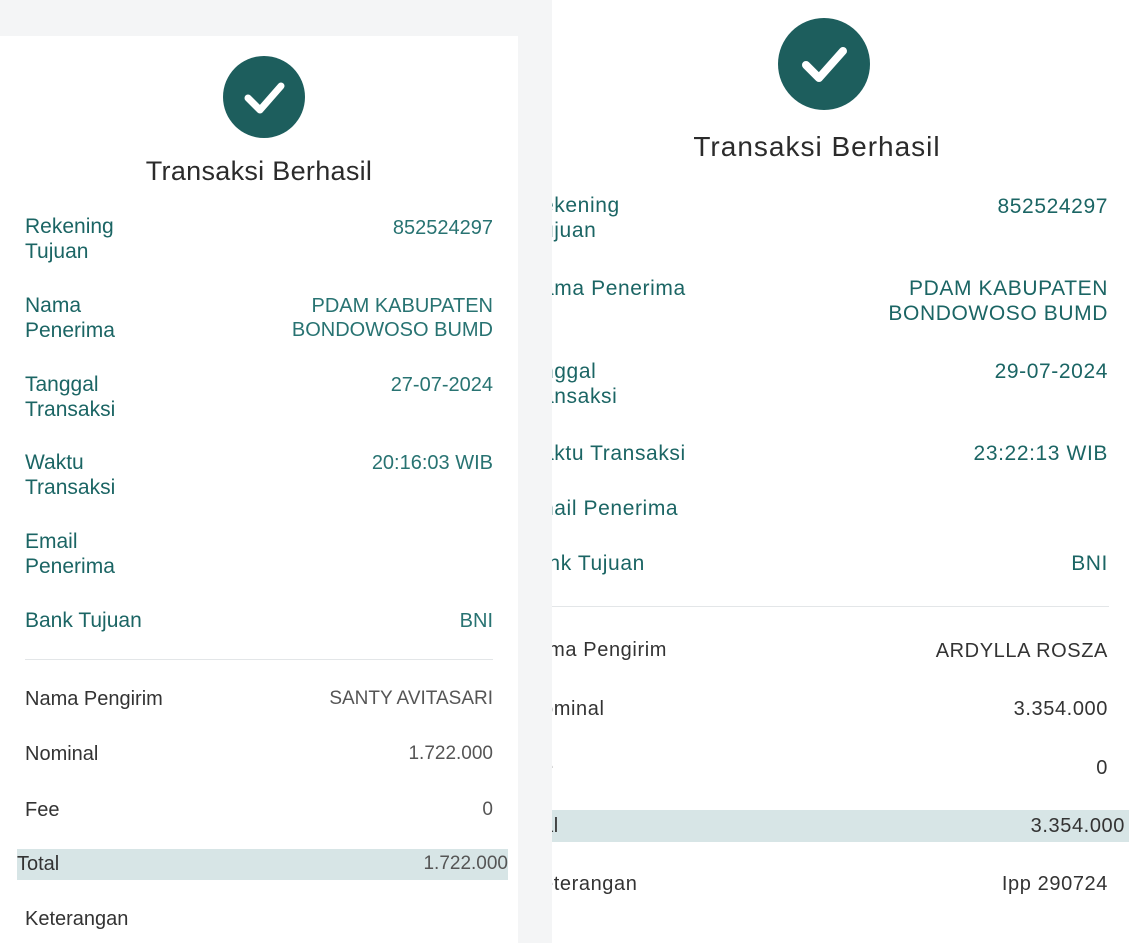 This screenshot has width=1129, height=943. Describe the element at coordinates (83, 620) in the screenshot. I see `bank-tujuan-label: Bank Tujuan` at that location.